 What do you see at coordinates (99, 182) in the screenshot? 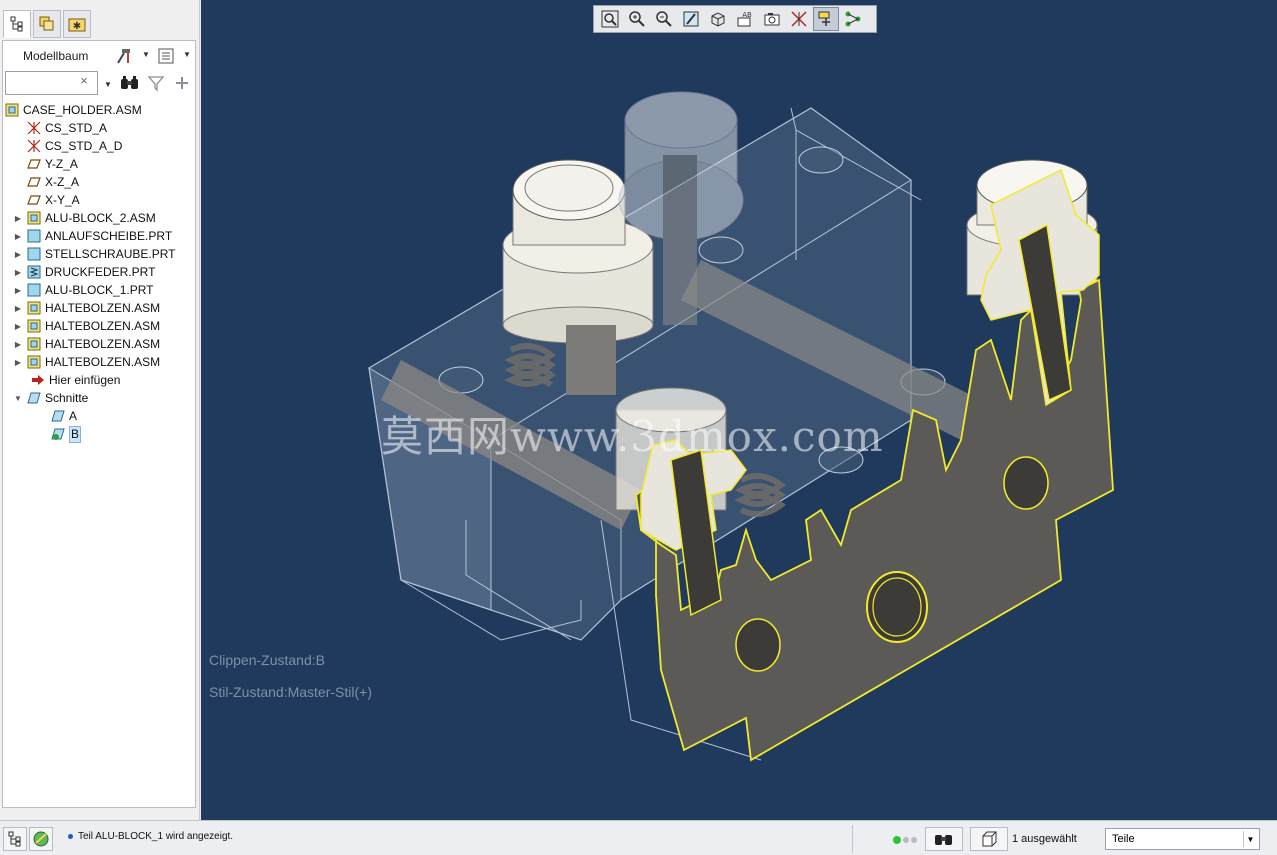
I see `tree-item-x-z-a: X-Z_A` at bounding box center [99, 182].